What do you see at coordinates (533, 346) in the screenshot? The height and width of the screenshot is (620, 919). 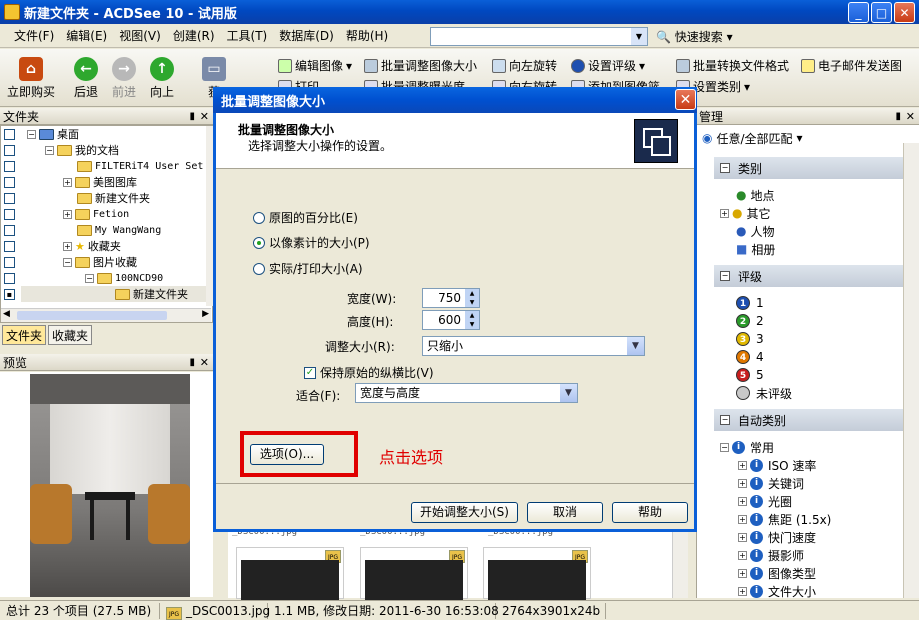 I see `resize-select: 只缩小 ▼` at bounding box center [533, 346].